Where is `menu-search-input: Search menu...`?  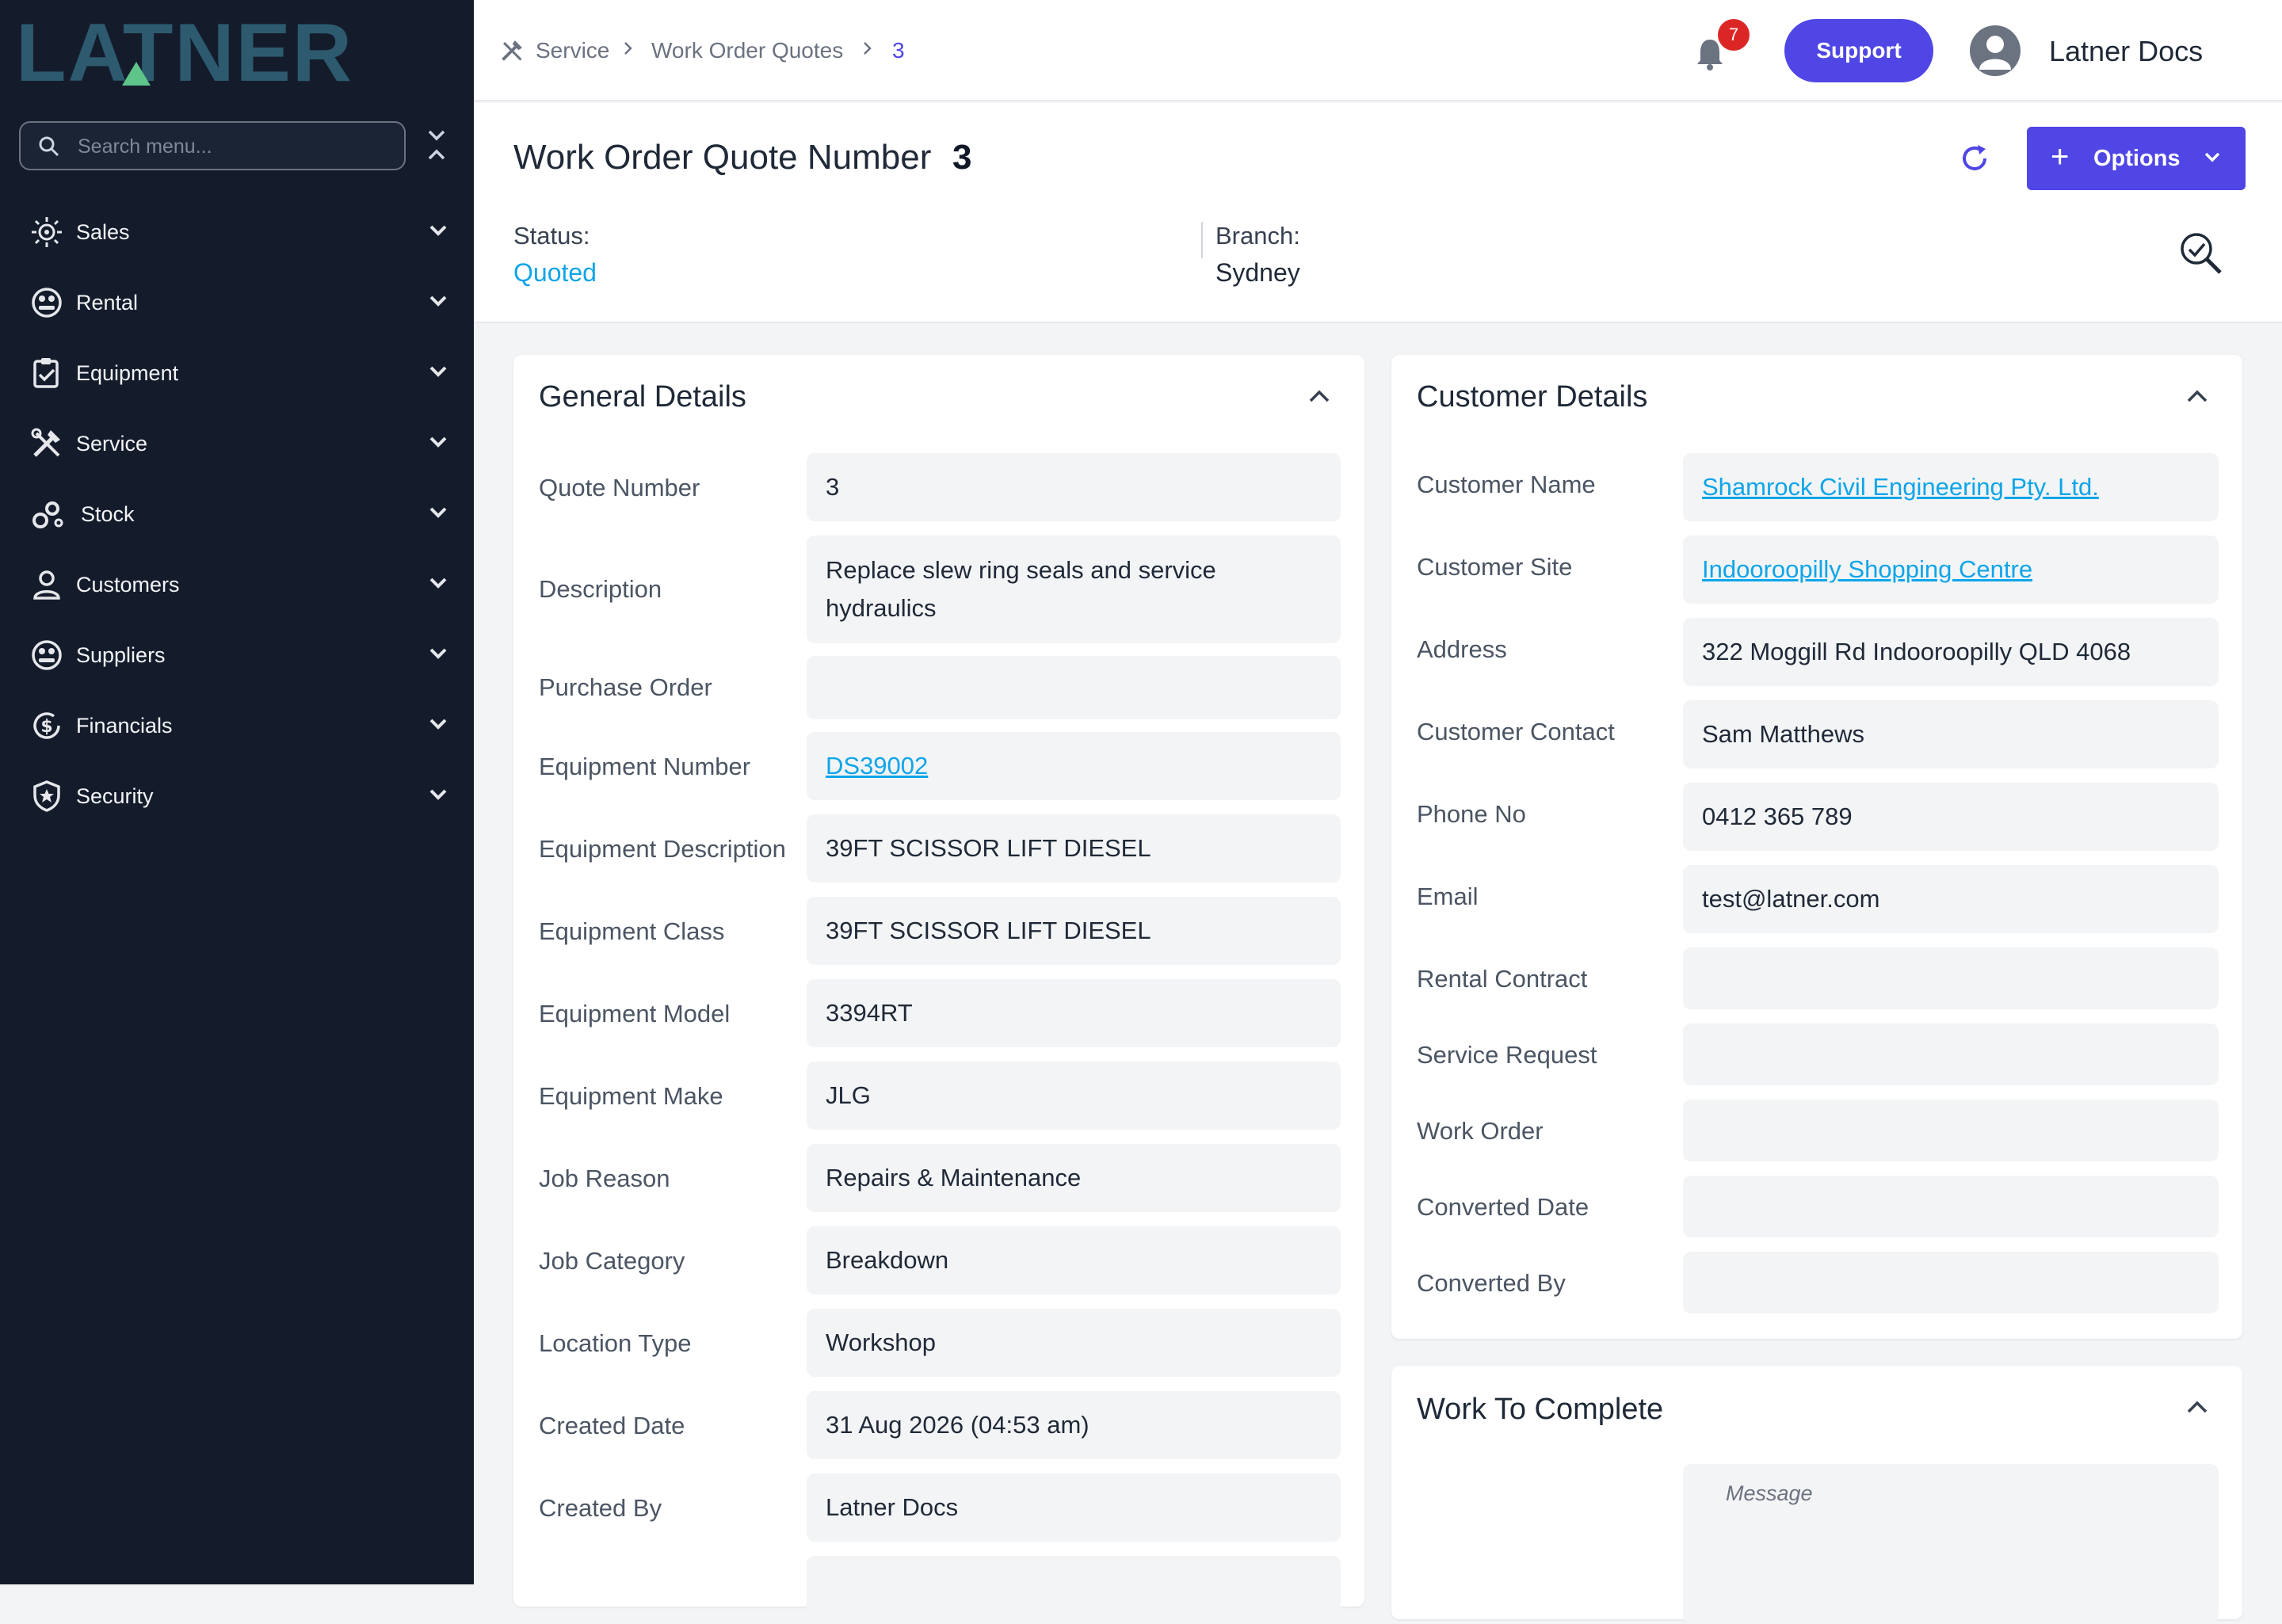 menu-search-input: Search menu... is located at coordinates (212, 145).